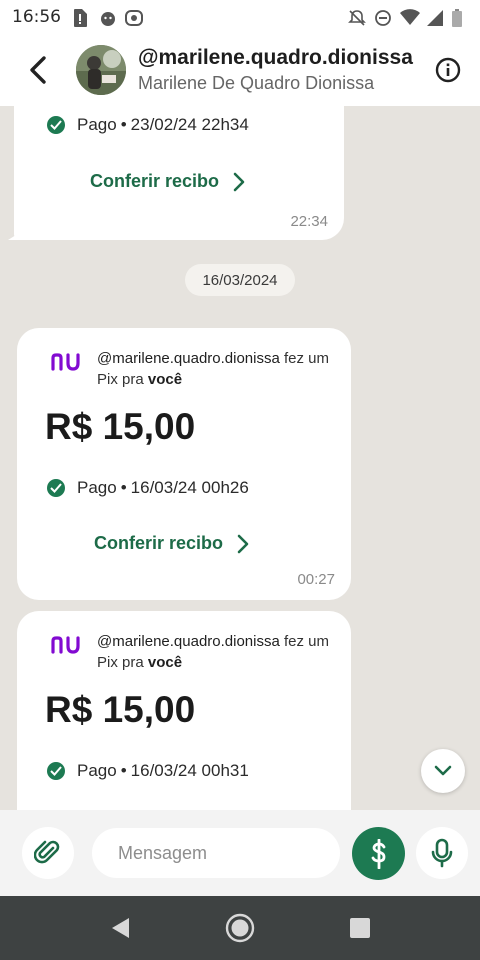 The height and width of the screenshot is (960, 480). I want to click on info-button, so click(448, 70).